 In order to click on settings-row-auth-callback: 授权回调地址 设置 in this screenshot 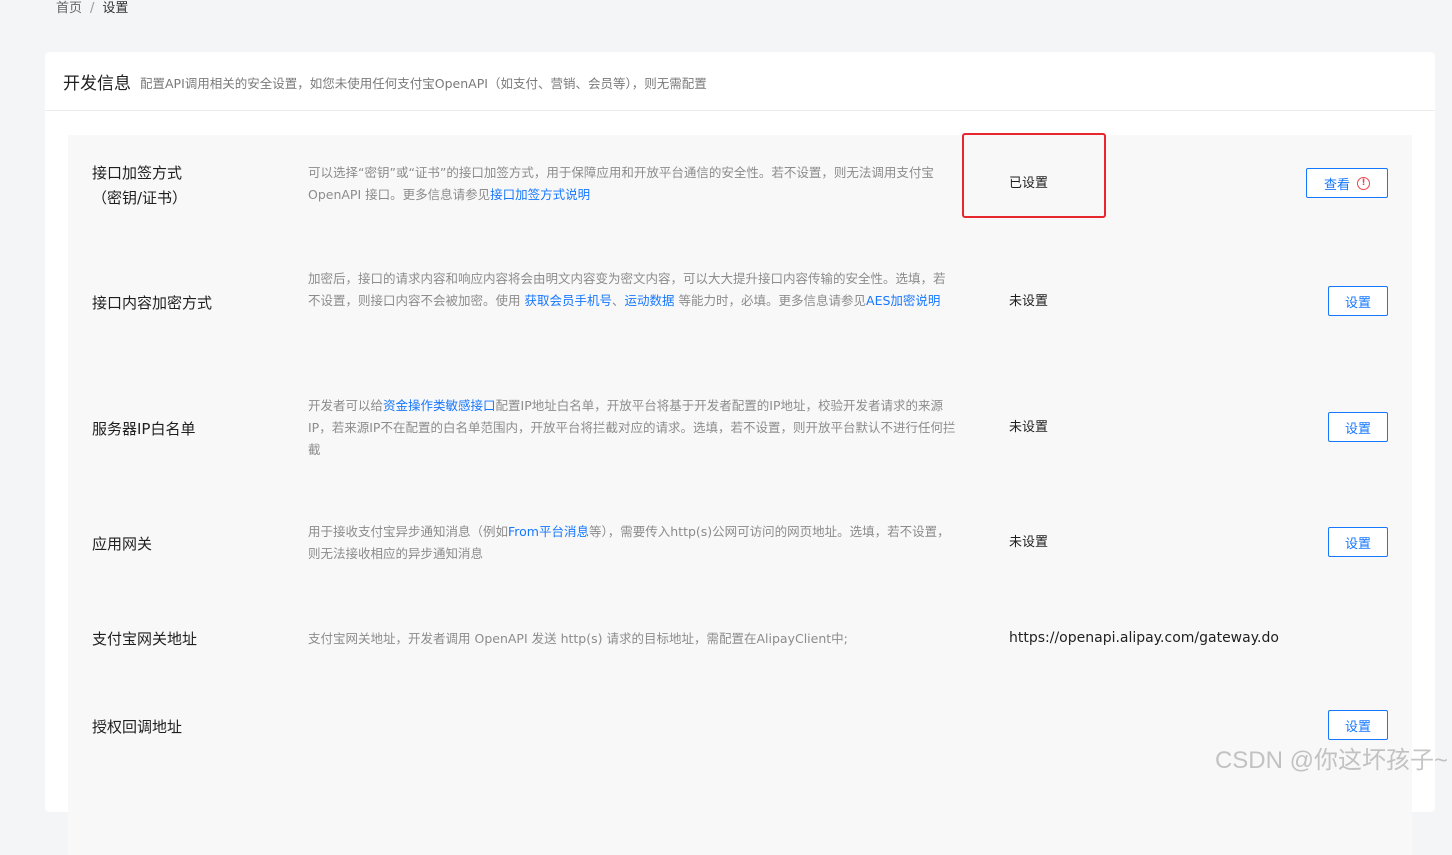, I will do `click(740, 730)`.